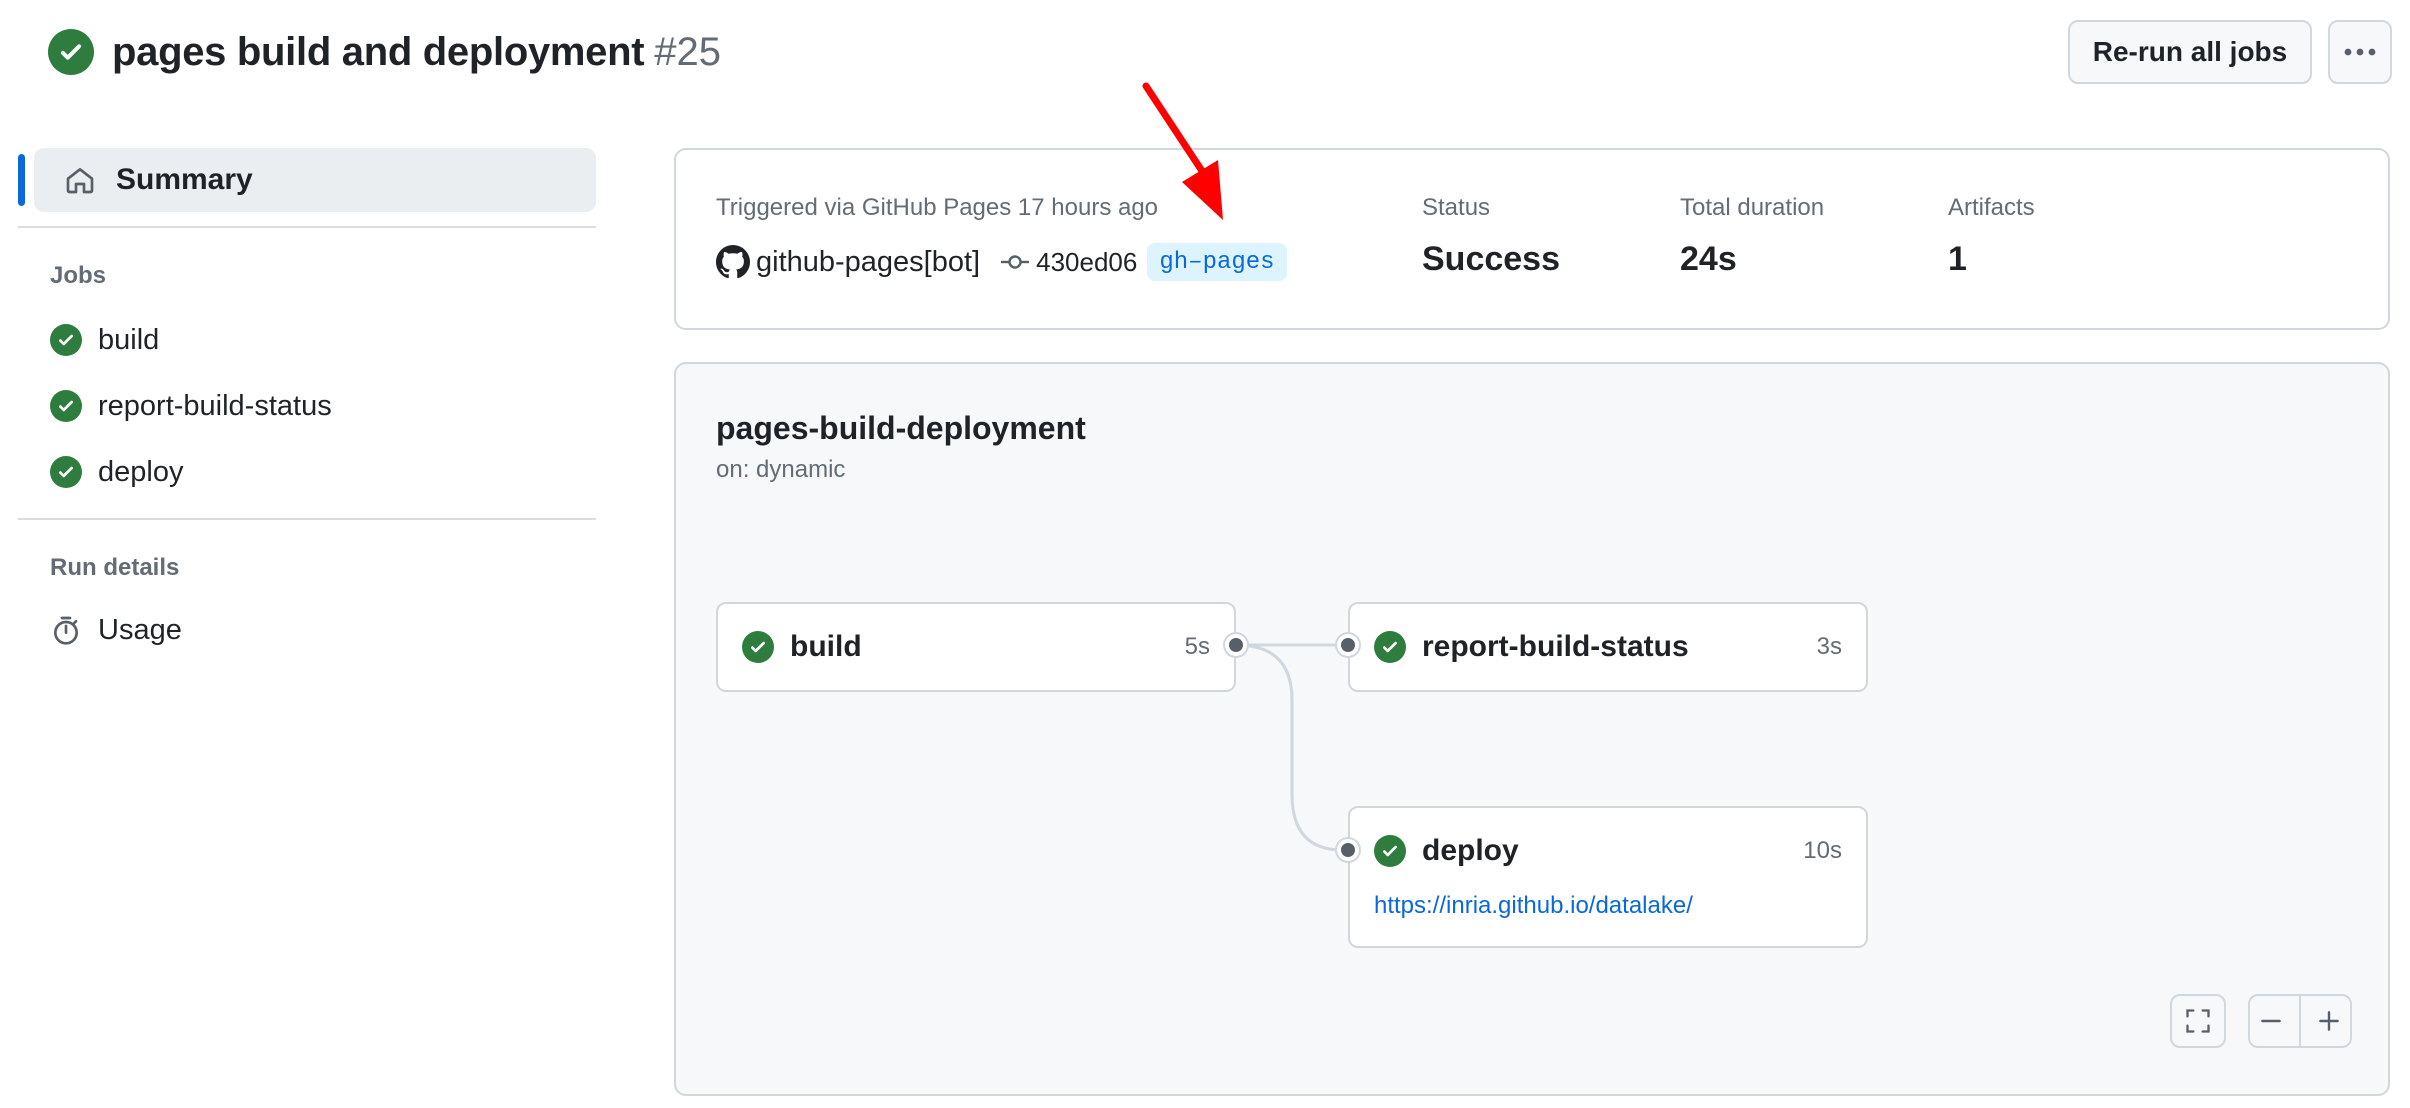  What do you see at coordinates (1991, 236) in the screenshot?
I see `artifacts-stat: Artifacts 1` at bounding box center [1991, 236].